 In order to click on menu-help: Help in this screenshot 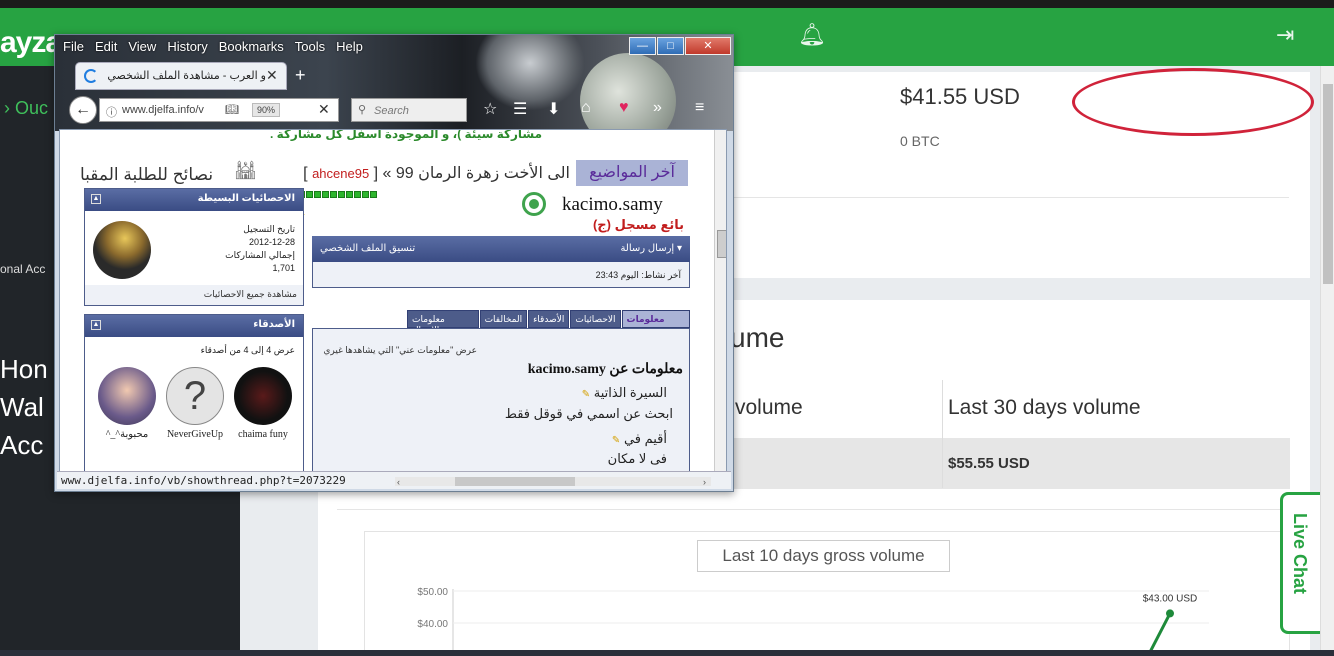, I will do `click(349, 48)`.